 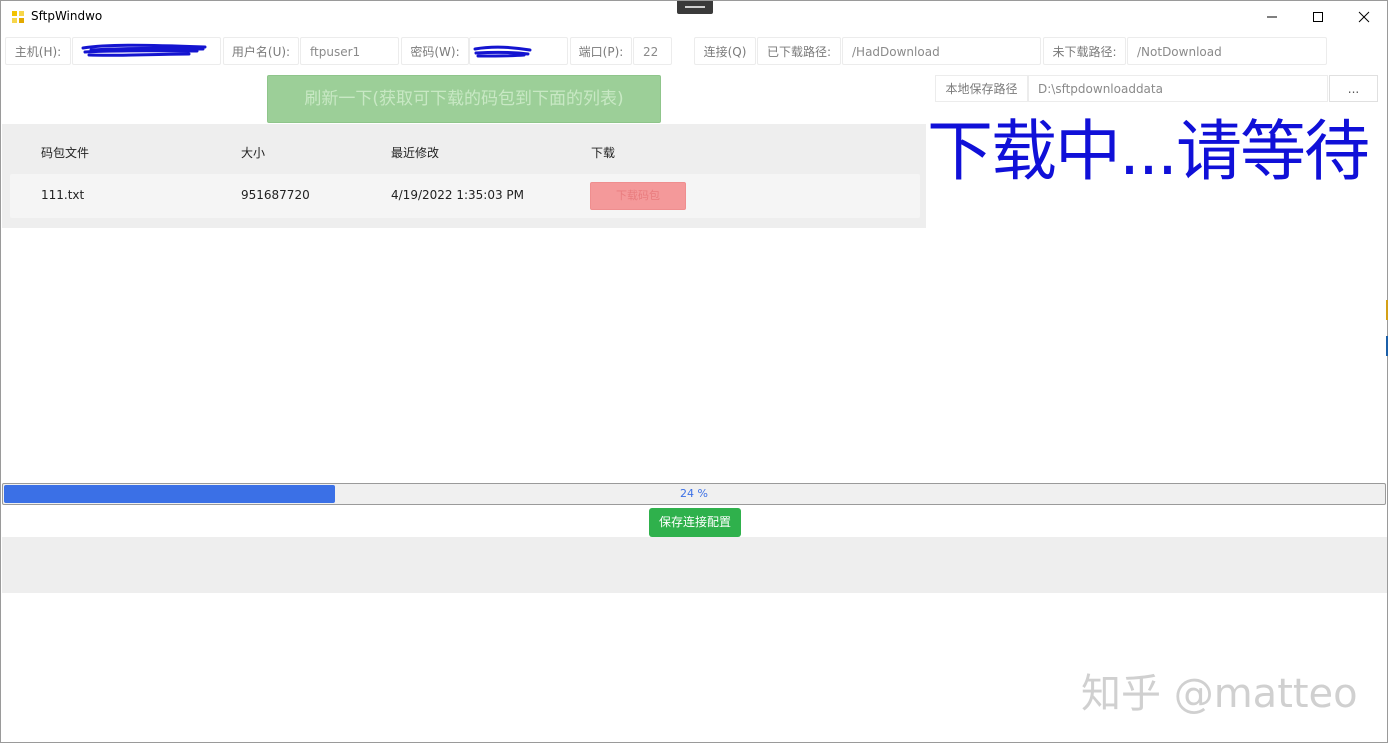 What do you see at coordinates (1178, 88) in the screenshot?
I see `local-path-field: D:\sftpdownloaddata` at bounding box center [1178, 88].